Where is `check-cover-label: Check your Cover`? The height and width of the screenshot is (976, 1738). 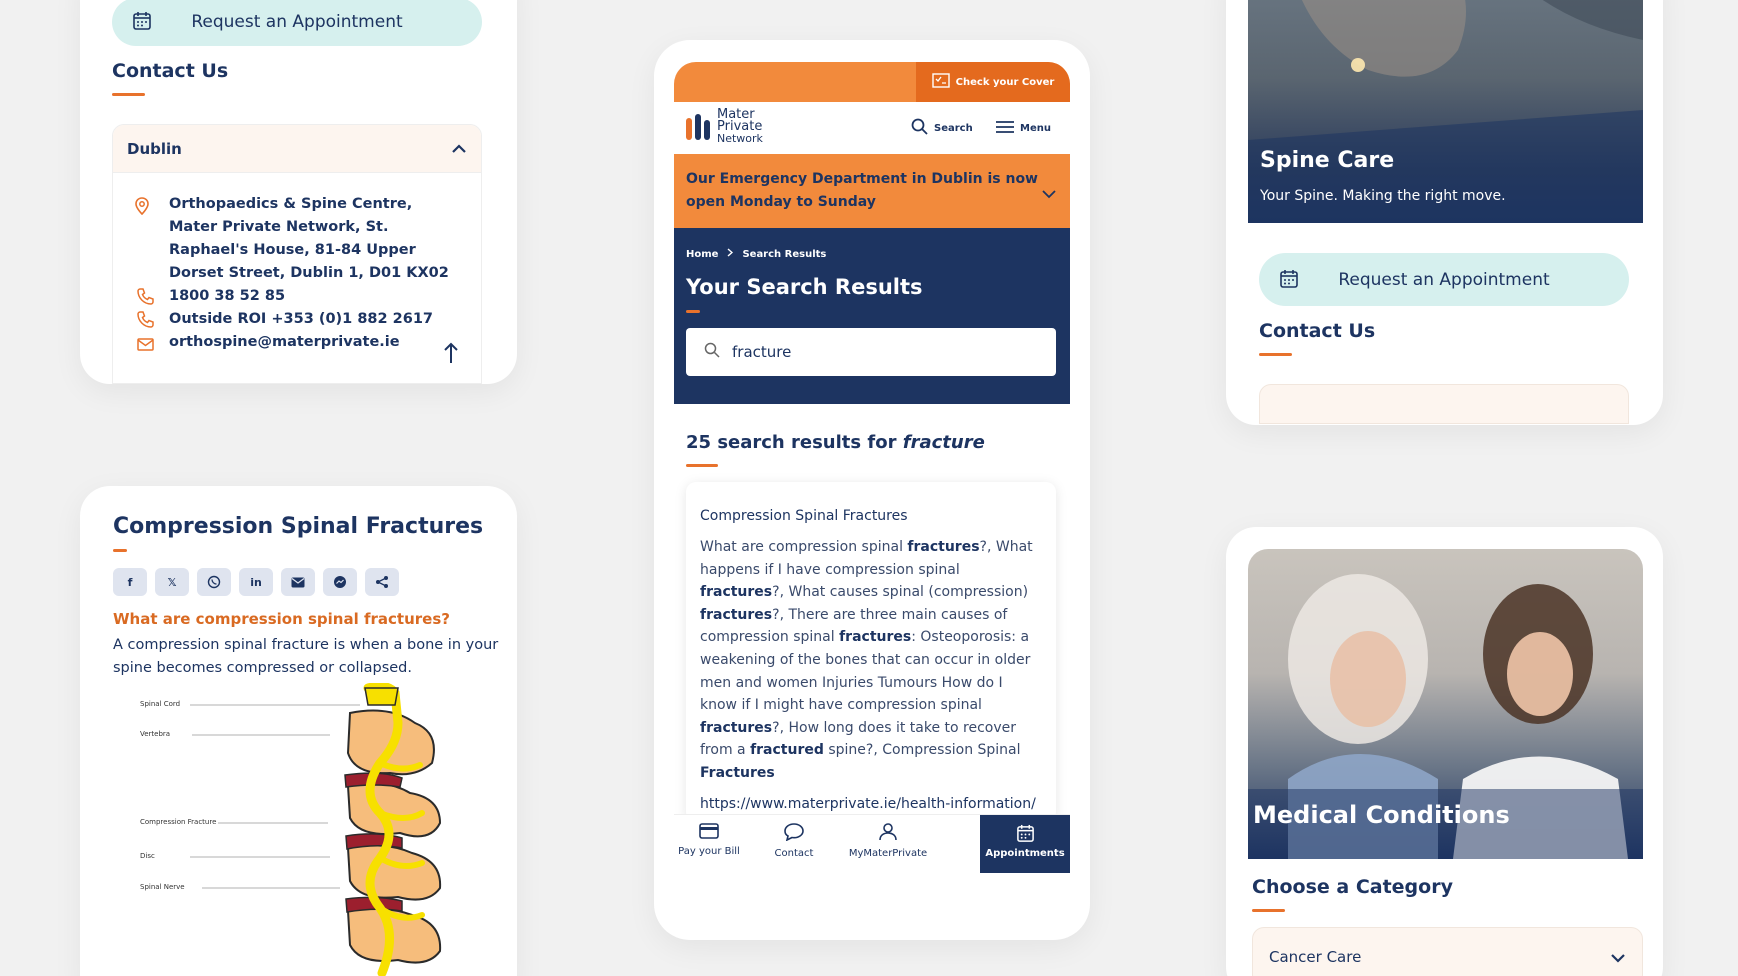 check-cover-label: Check your Cover is located at coordinates (1005, 82).